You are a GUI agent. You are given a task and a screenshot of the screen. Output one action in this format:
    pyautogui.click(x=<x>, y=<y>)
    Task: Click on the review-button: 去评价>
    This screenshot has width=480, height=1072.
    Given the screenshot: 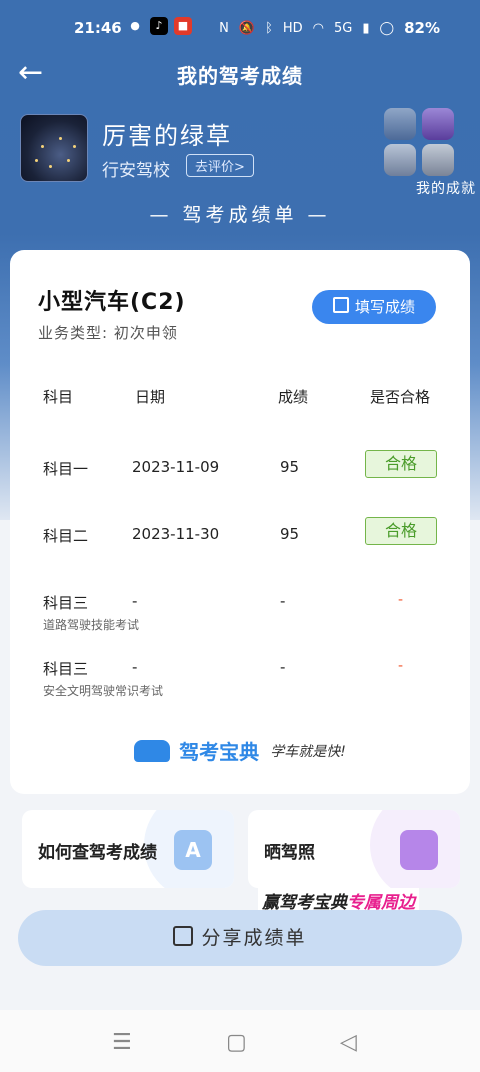 What is the action you would take?
    pyautogui.click(x=220, y=165)
    